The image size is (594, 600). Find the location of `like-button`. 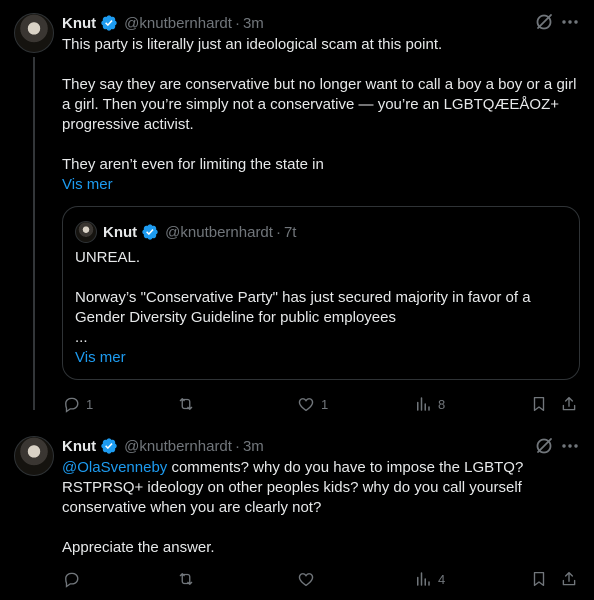

like-button is located at coordinates (306, 579).